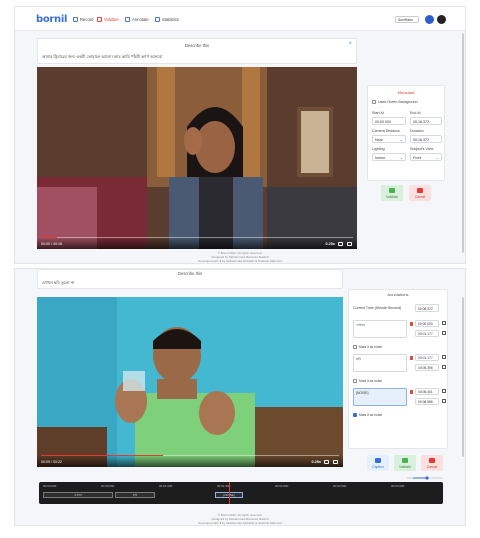  I want to click on annotation-text: ছবি, so click(380, 363).